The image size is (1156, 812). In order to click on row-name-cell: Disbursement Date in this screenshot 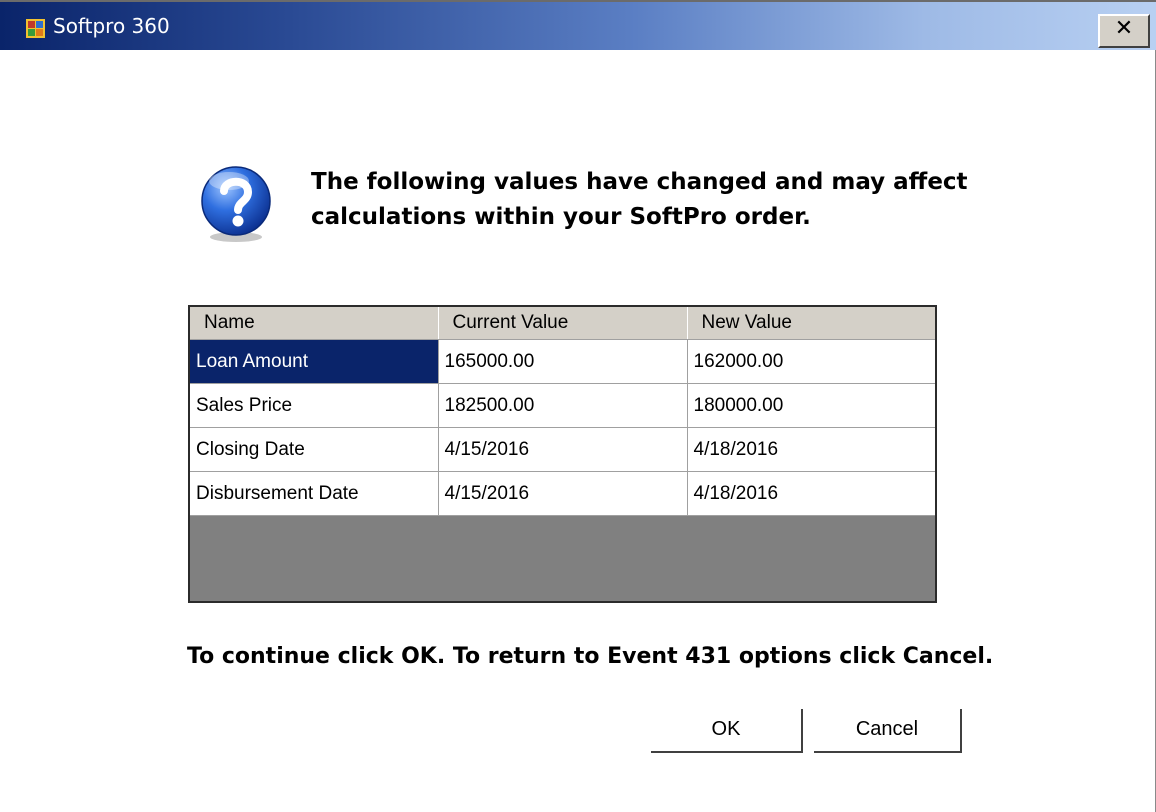, I will do `click(314, 493)`.